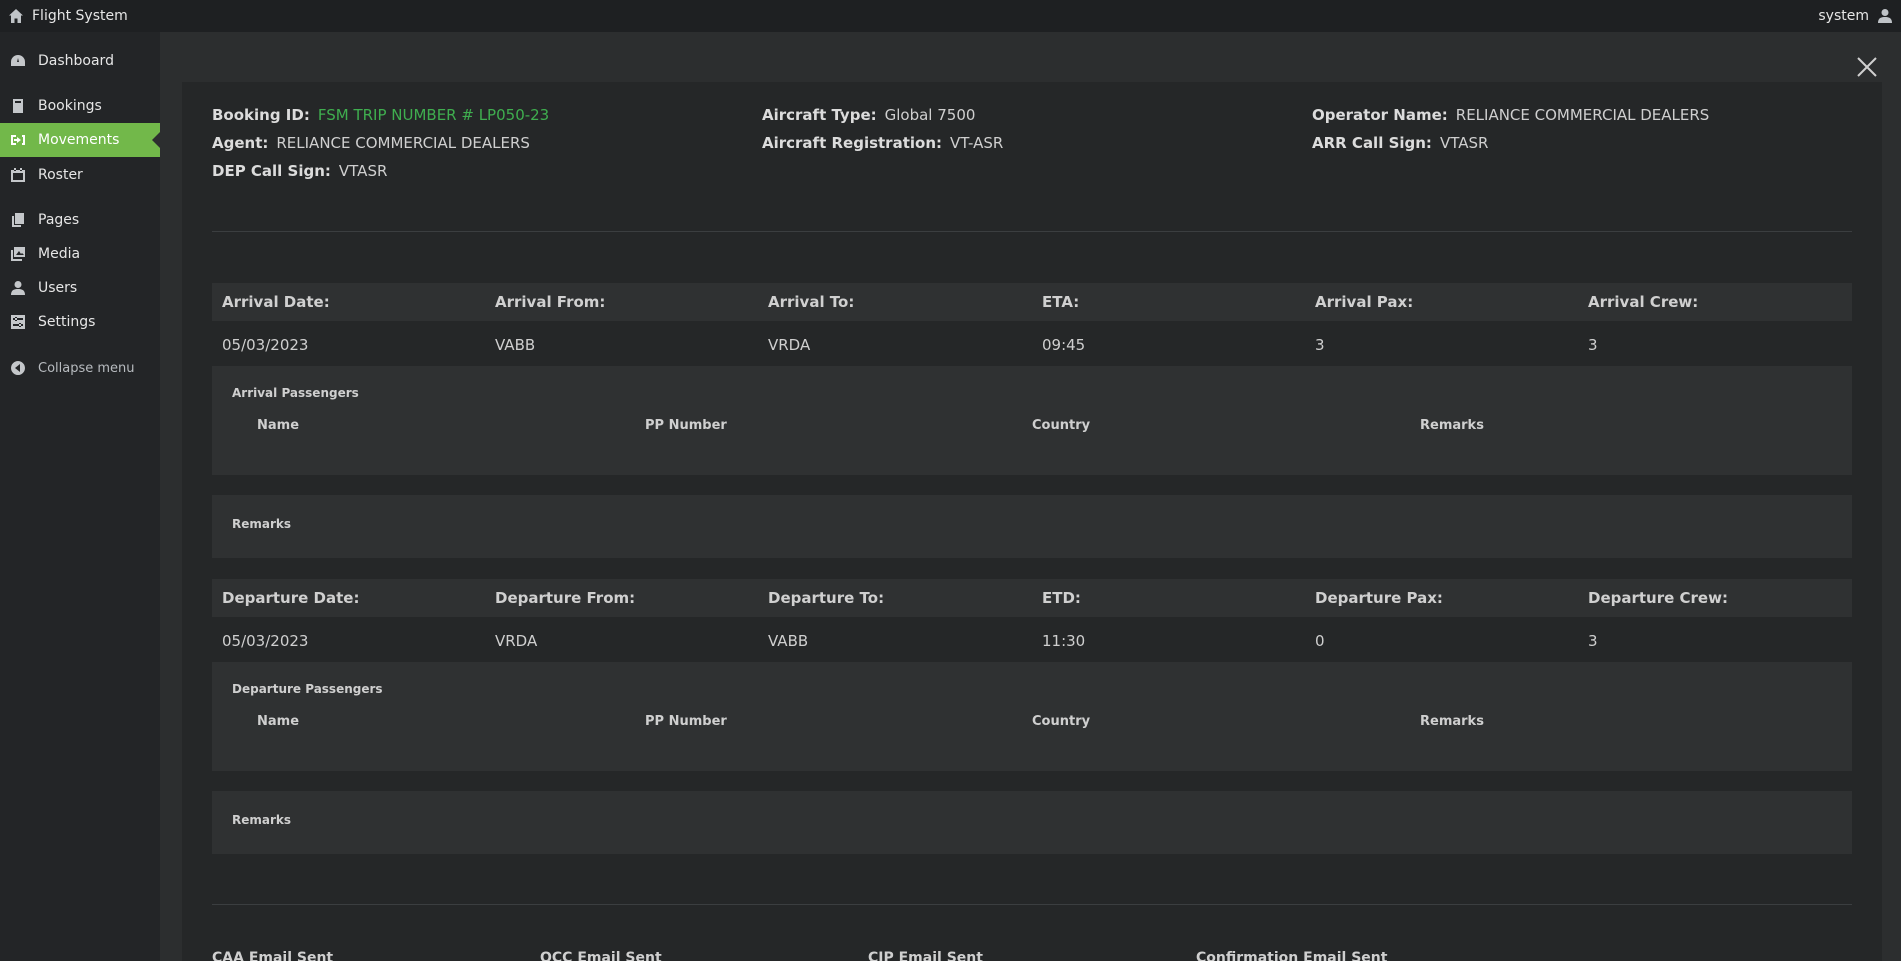 This screenshot has width=1901, height=961. Describe the element at coordinates (58, 288) in the screenshot. I see `sidebar-item-label: Users` at that location.